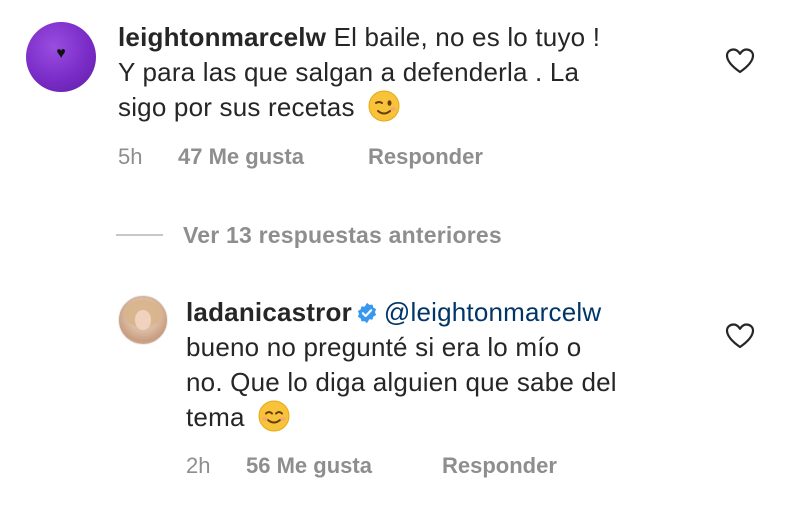  I want to click on timestamp: 5h, so click(130, 156).